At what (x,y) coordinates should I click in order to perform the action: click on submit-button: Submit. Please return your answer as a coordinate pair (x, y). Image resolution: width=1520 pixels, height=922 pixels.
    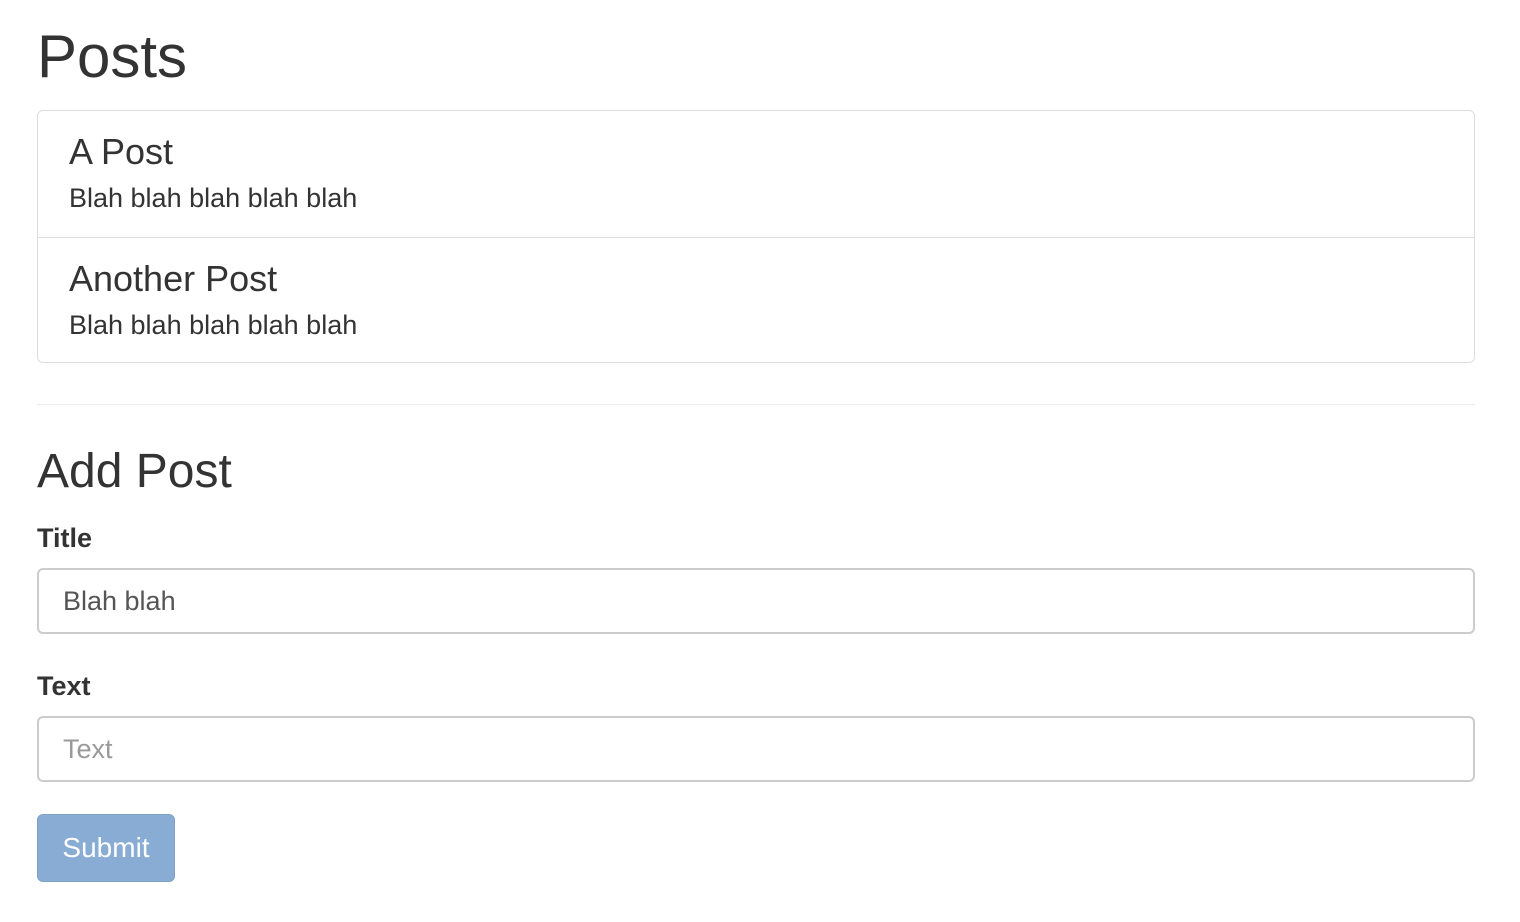
    Looking at the image, I should click on (106, 848).